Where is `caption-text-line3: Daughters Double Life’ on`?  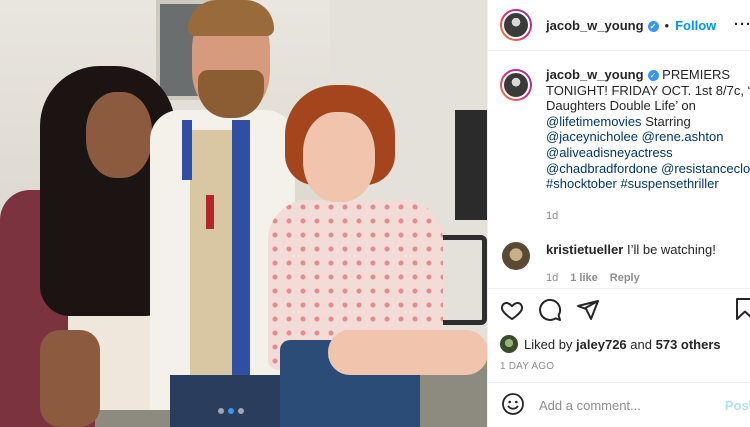 caption-text-line3: Daughters Double Life’ on is located at coordinates (621, 106).